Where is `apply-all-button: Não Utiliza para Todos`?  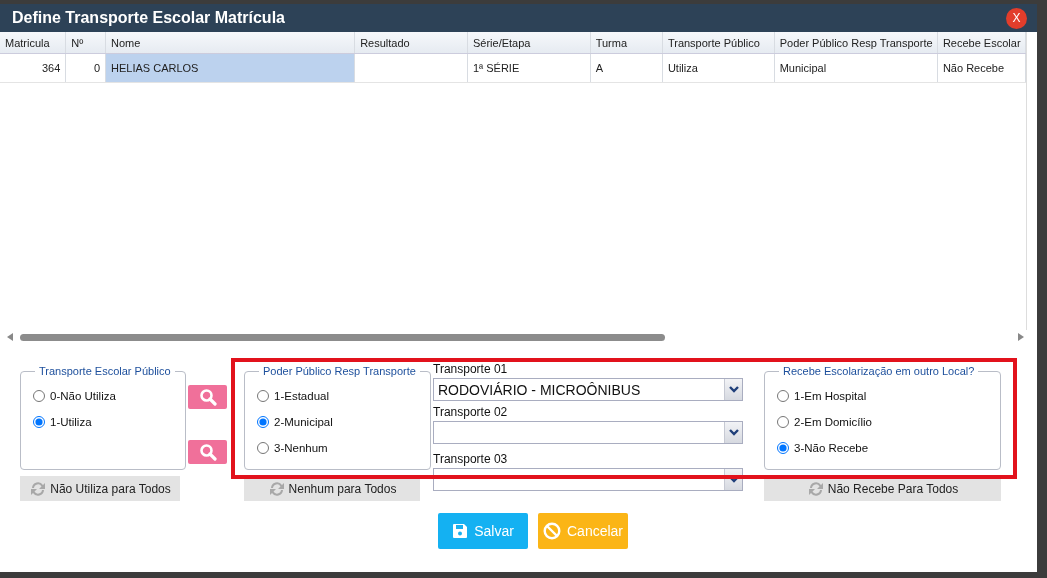 apply-all-button: Não Utiliza para Todos is located at coordinates (100, 488).